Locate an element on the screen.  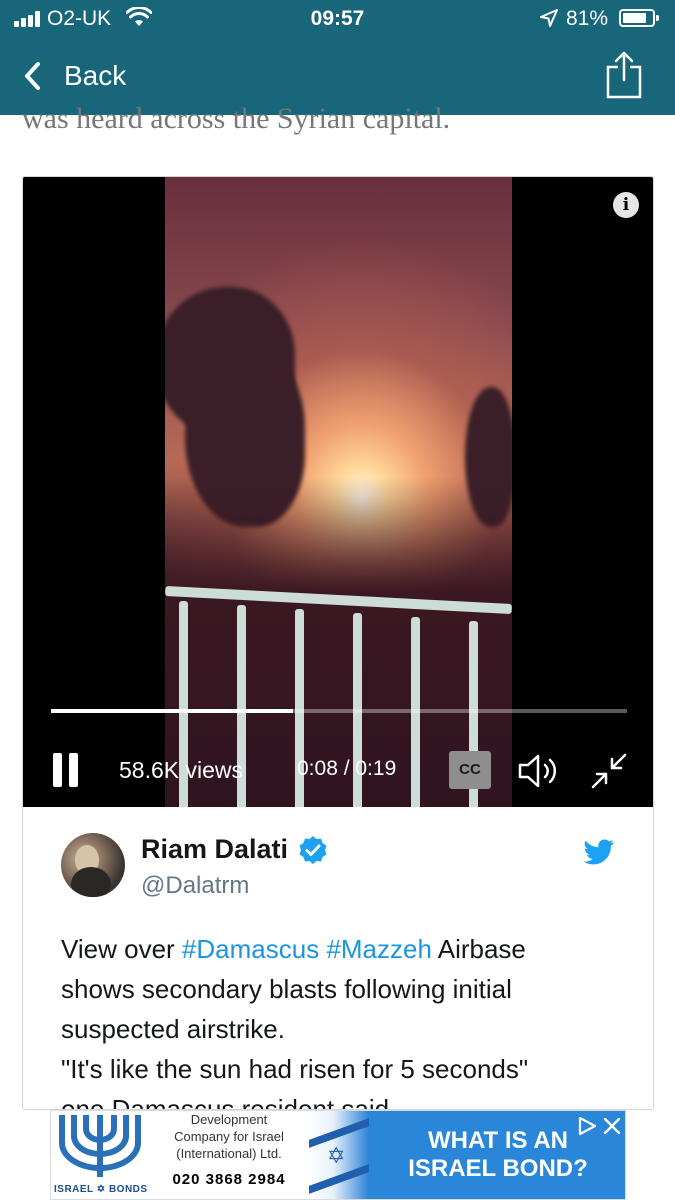
ad-brand: ISRAEL ✡ BONDS is located at coordinates (101, 1189).